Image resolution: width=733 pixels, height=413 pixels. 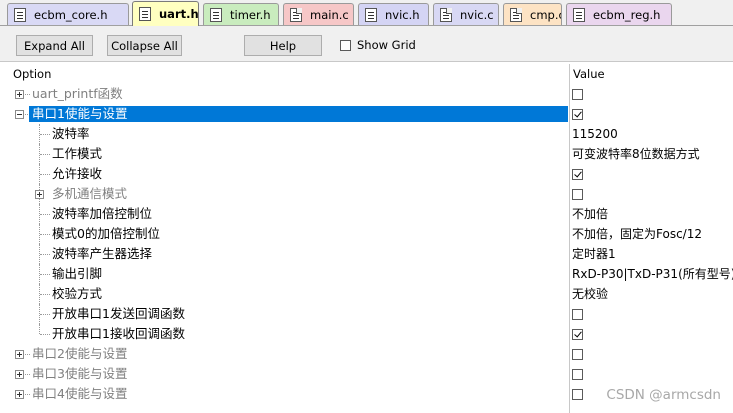 I want to click on column-header: Option Value, so click(x=366, y=74).